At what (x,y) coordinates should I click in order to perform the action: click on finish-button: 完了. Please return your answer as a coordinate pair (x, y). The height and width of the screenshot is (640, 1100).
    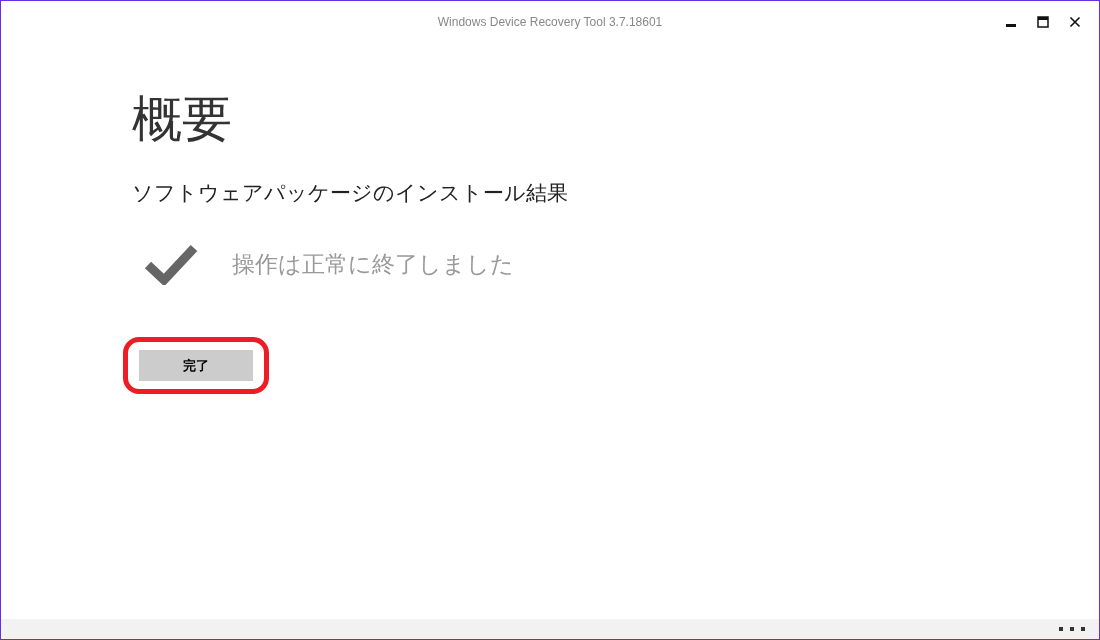
    Looking at the image, I should click on (196, 365).